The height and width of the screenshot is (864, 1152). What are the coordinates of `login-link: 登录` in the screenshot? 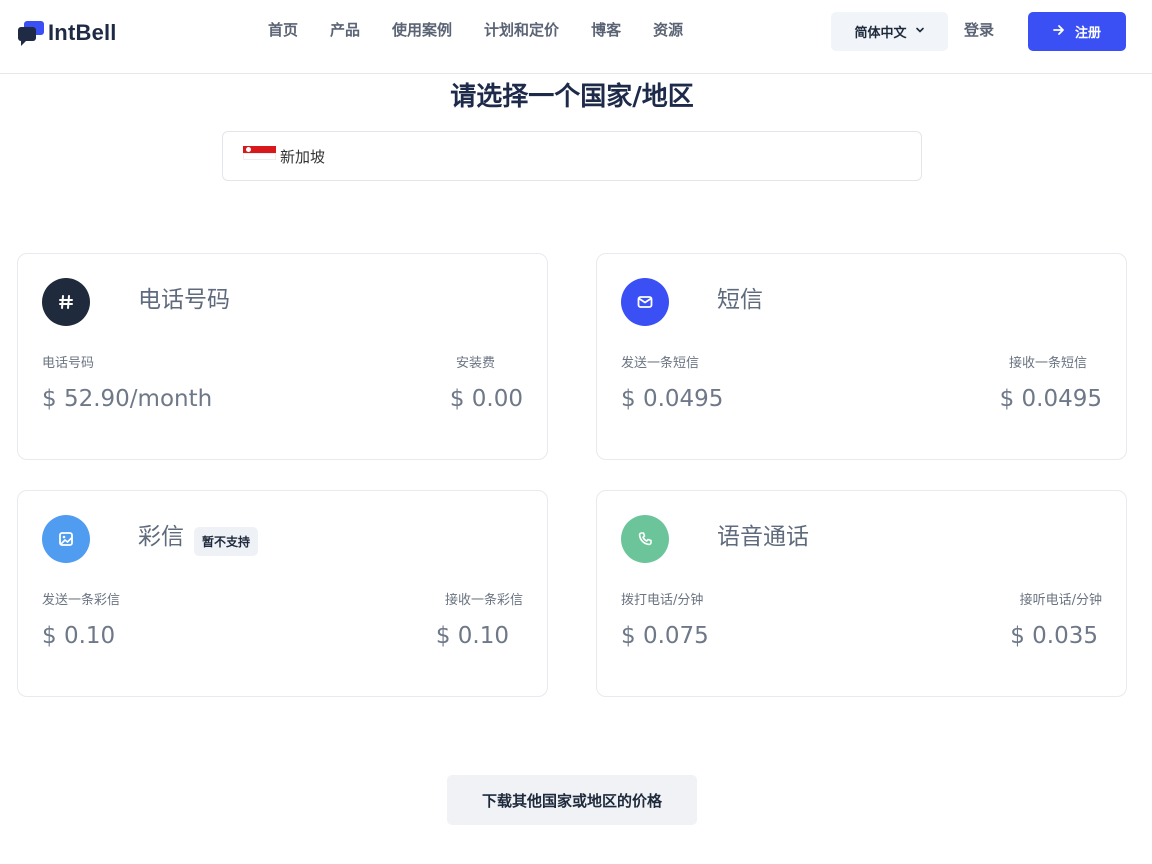 It's located at (979, 30).